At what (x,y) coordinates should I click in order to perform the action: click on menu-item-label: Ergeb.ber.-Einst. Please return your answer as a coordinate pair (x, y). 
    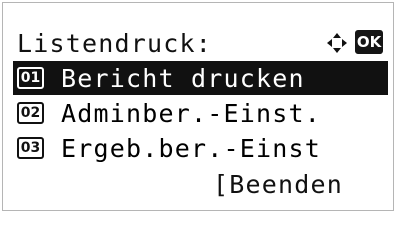
    Looking at the image, I should click on (191, 148).